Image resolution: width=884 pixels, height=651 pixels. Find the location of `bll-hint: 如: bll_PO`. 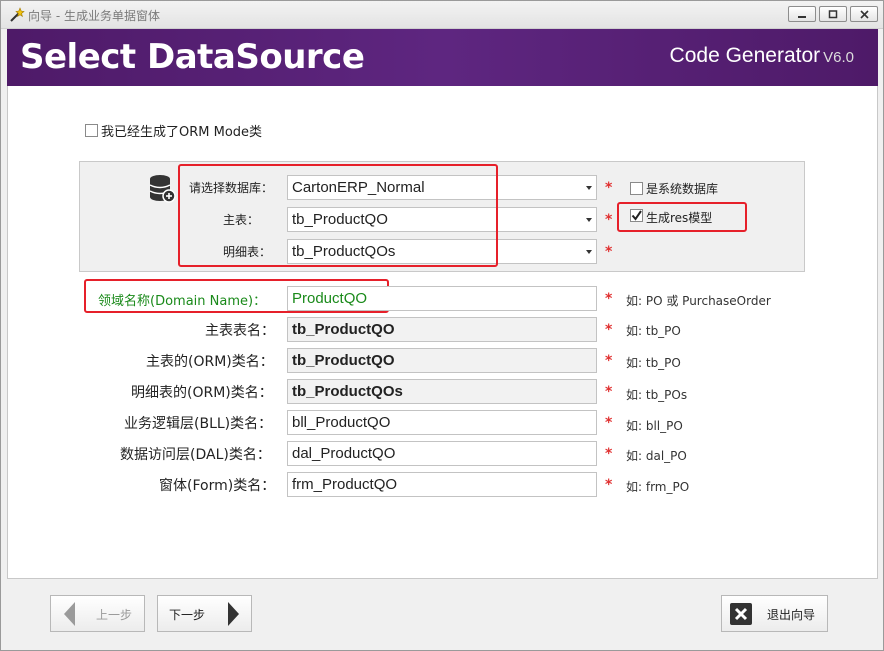

bll-hint: 如: bll_PO is located at coordinates (654, 426).